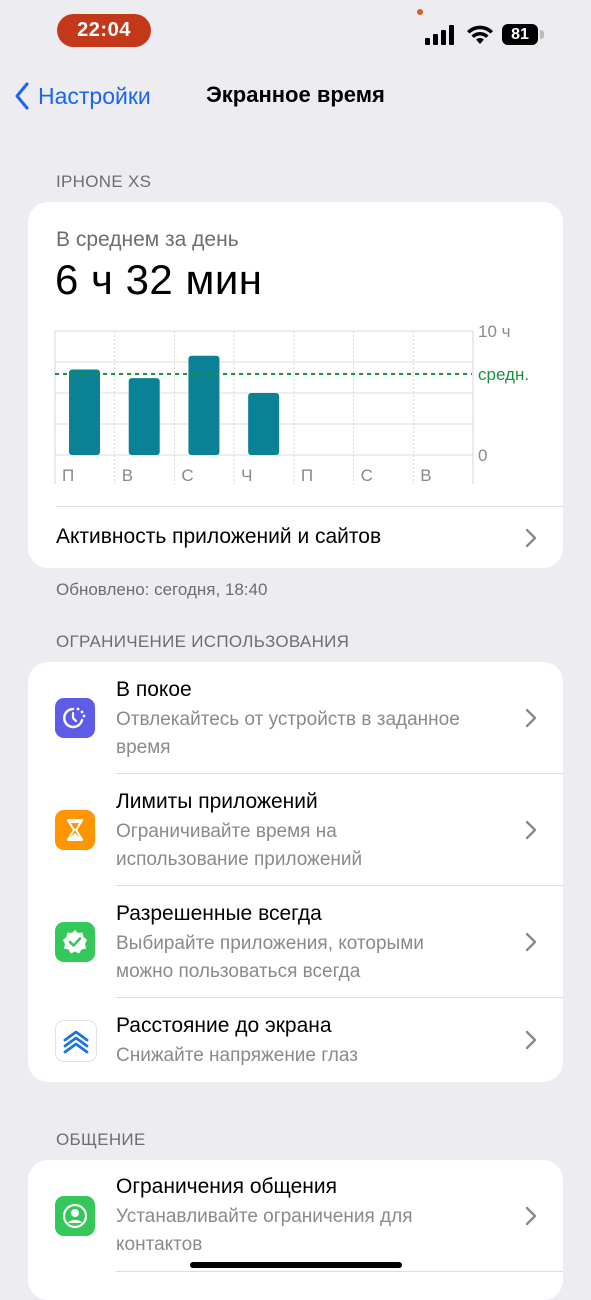  What do you see at coordinates (76, 1041) in the screenshot?
I see `chevrons-up-icon` at bounding box center [76, 1041].